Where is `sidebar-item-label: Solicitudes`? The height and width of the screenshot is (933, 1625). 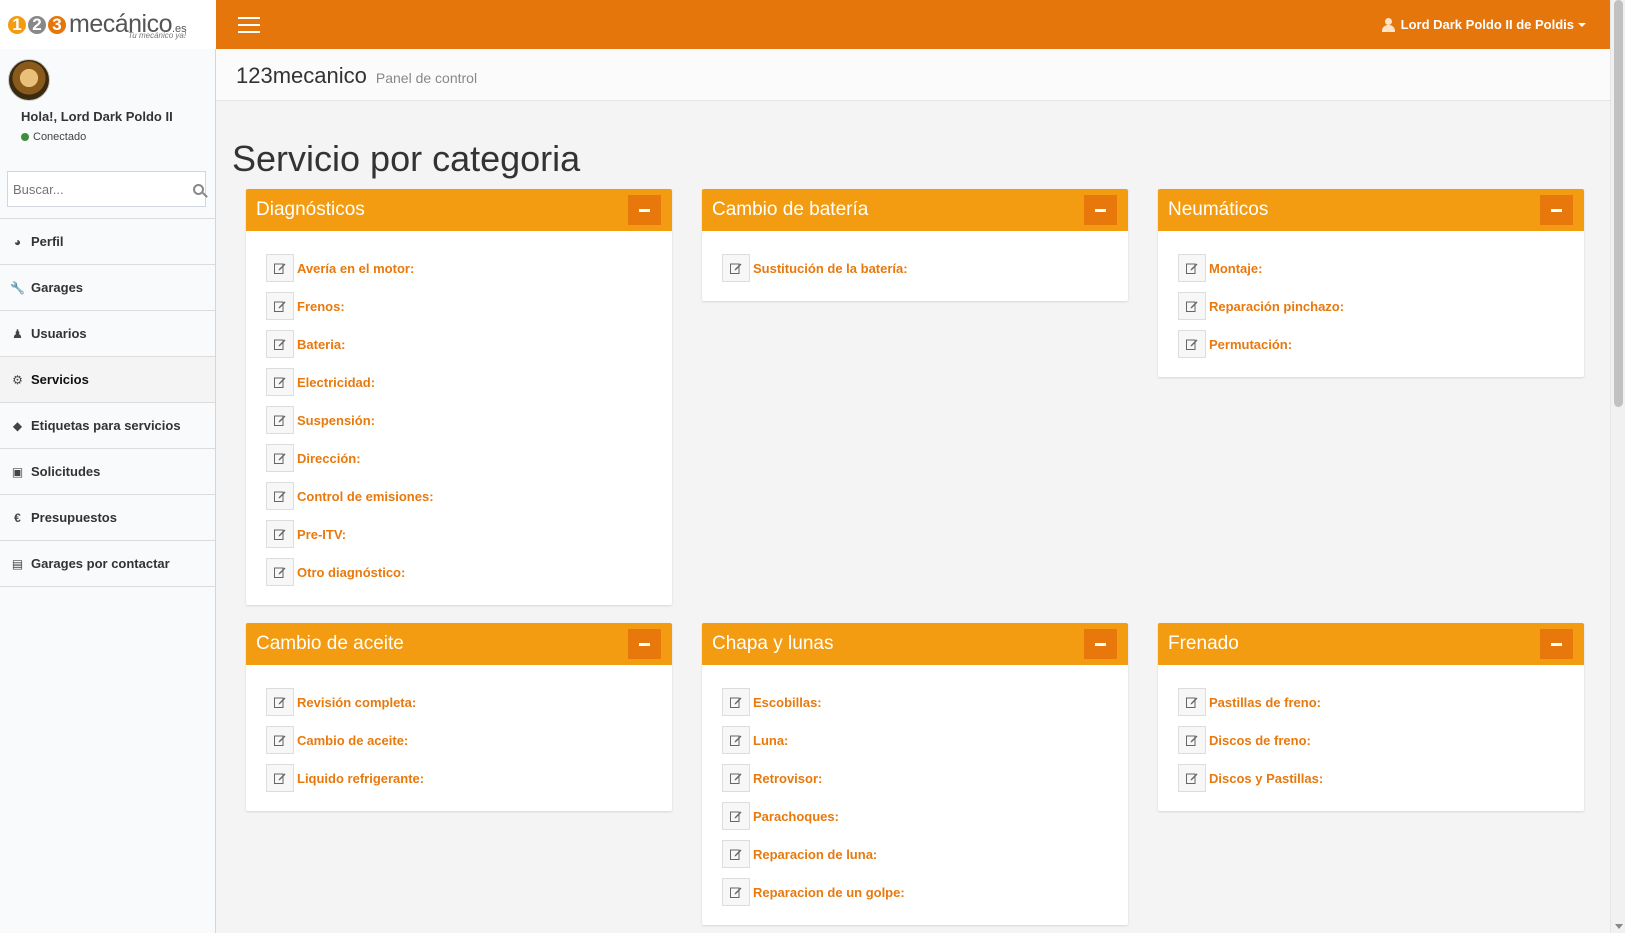 sidebar-item-label: Solicitudes is located at coordinates (66, 471).